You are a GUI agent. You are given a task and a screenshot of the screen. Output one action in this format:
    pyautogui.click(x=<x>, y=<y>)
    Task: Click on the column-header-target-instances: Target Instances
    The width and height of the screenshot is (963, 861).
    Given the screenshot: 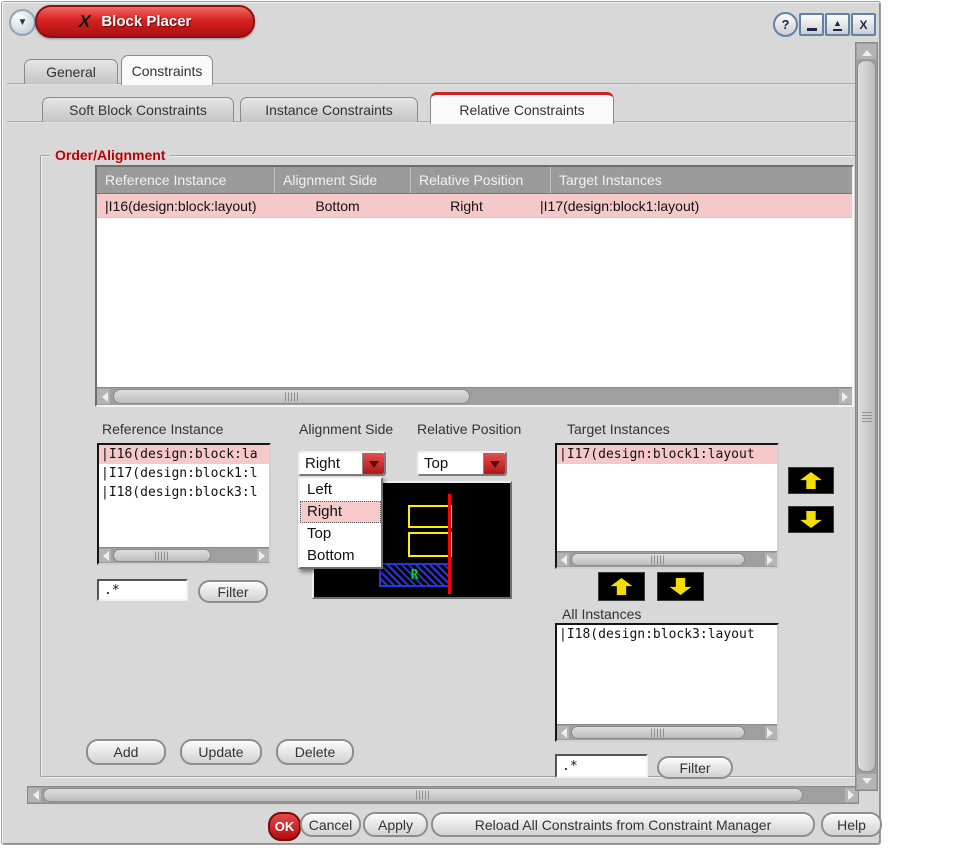 What is the action you would take?
    pyautogui.click(x=701, y=180)
    